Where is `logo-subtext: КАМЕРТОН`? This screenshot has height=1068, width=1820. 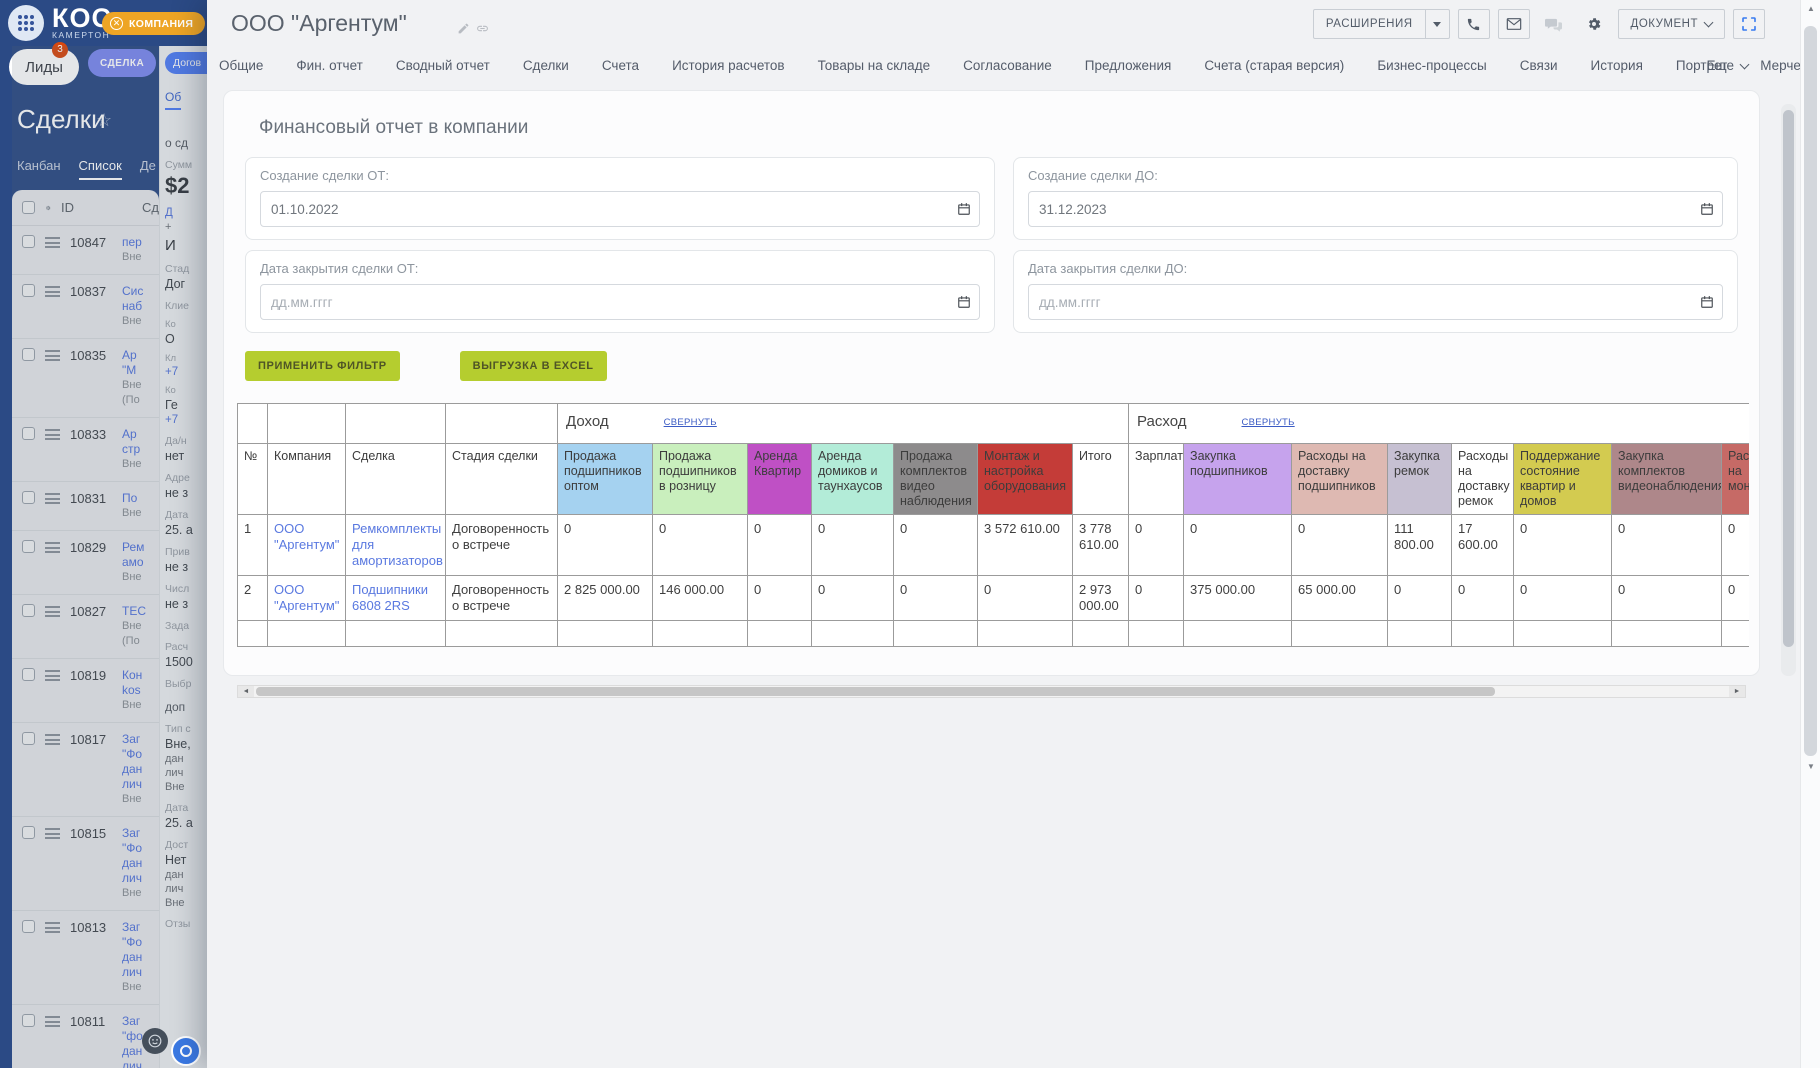 logo-subtext: КАМЕРТОН is located at coordinates (81, 35).